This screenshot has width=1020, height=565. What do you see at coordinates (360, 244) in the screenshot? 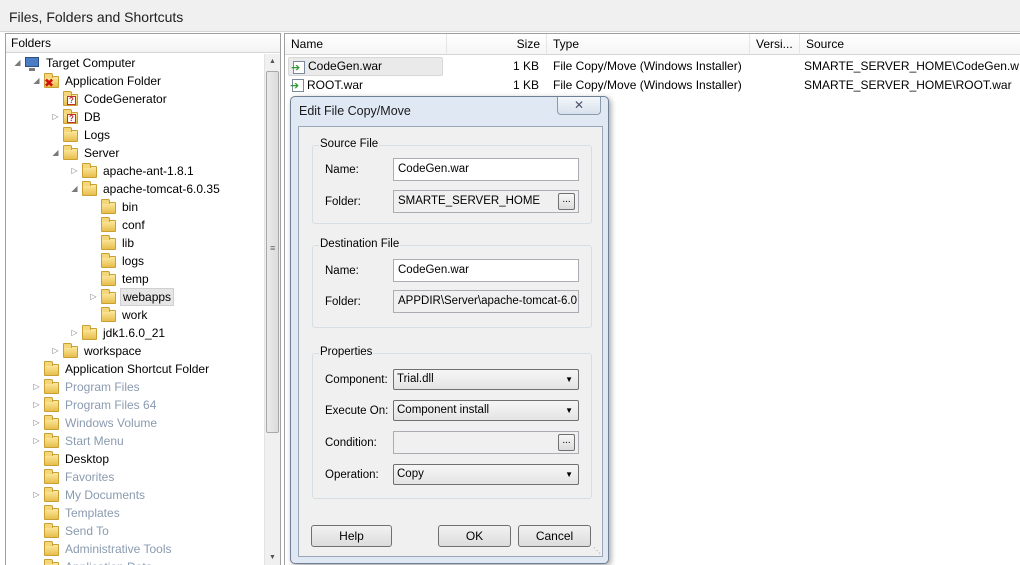
I see `destination-file-title: Destination File` at bounding box center [360, 244].